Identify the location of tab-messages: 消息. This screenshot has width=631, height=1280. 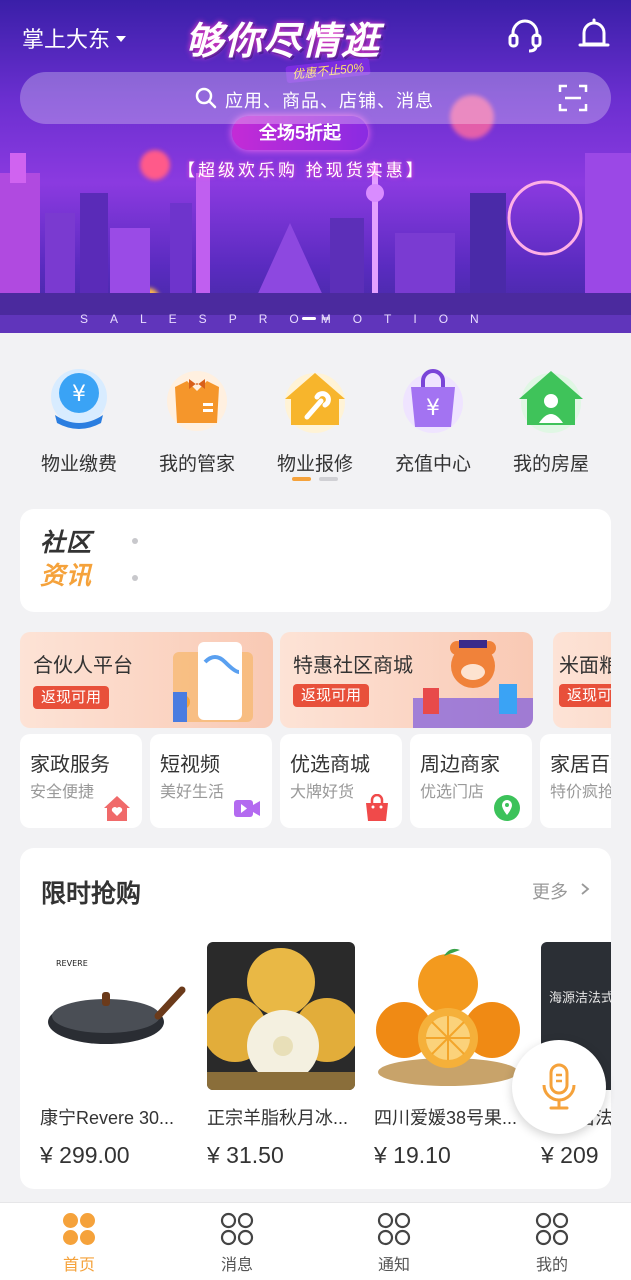
(237, 1243).